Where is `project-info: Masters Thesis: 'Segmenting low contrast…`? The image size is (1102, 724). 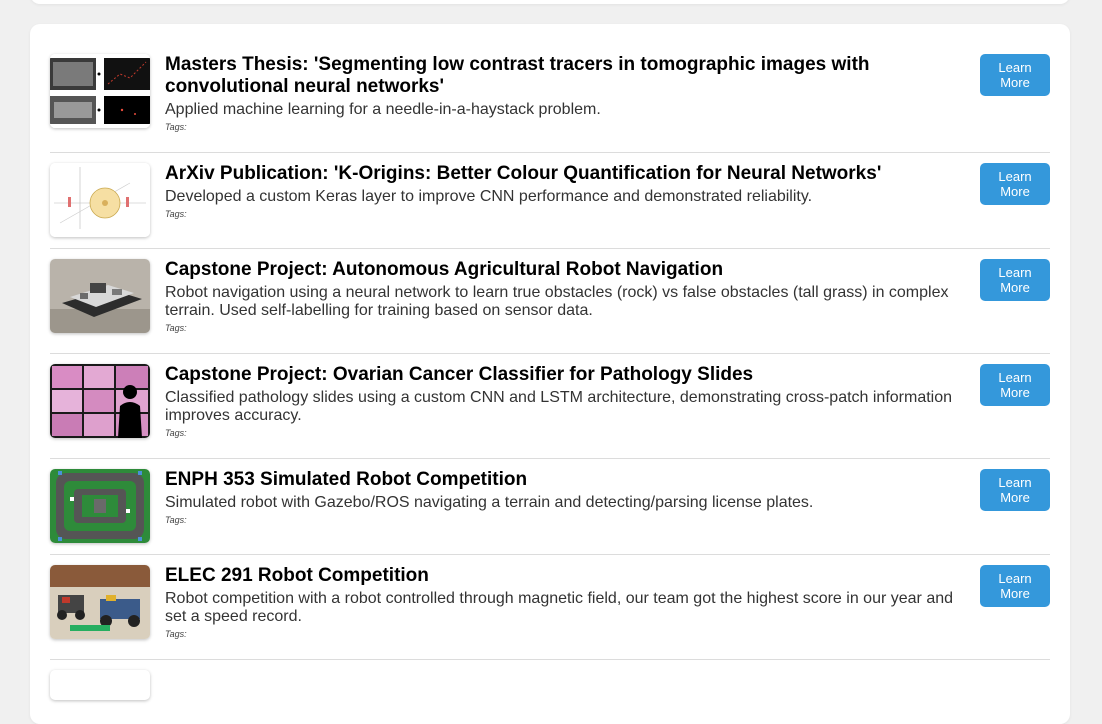 project-info: Masters Thesis: 'Segmenting low contrast… is located at coordinates (565, 93).